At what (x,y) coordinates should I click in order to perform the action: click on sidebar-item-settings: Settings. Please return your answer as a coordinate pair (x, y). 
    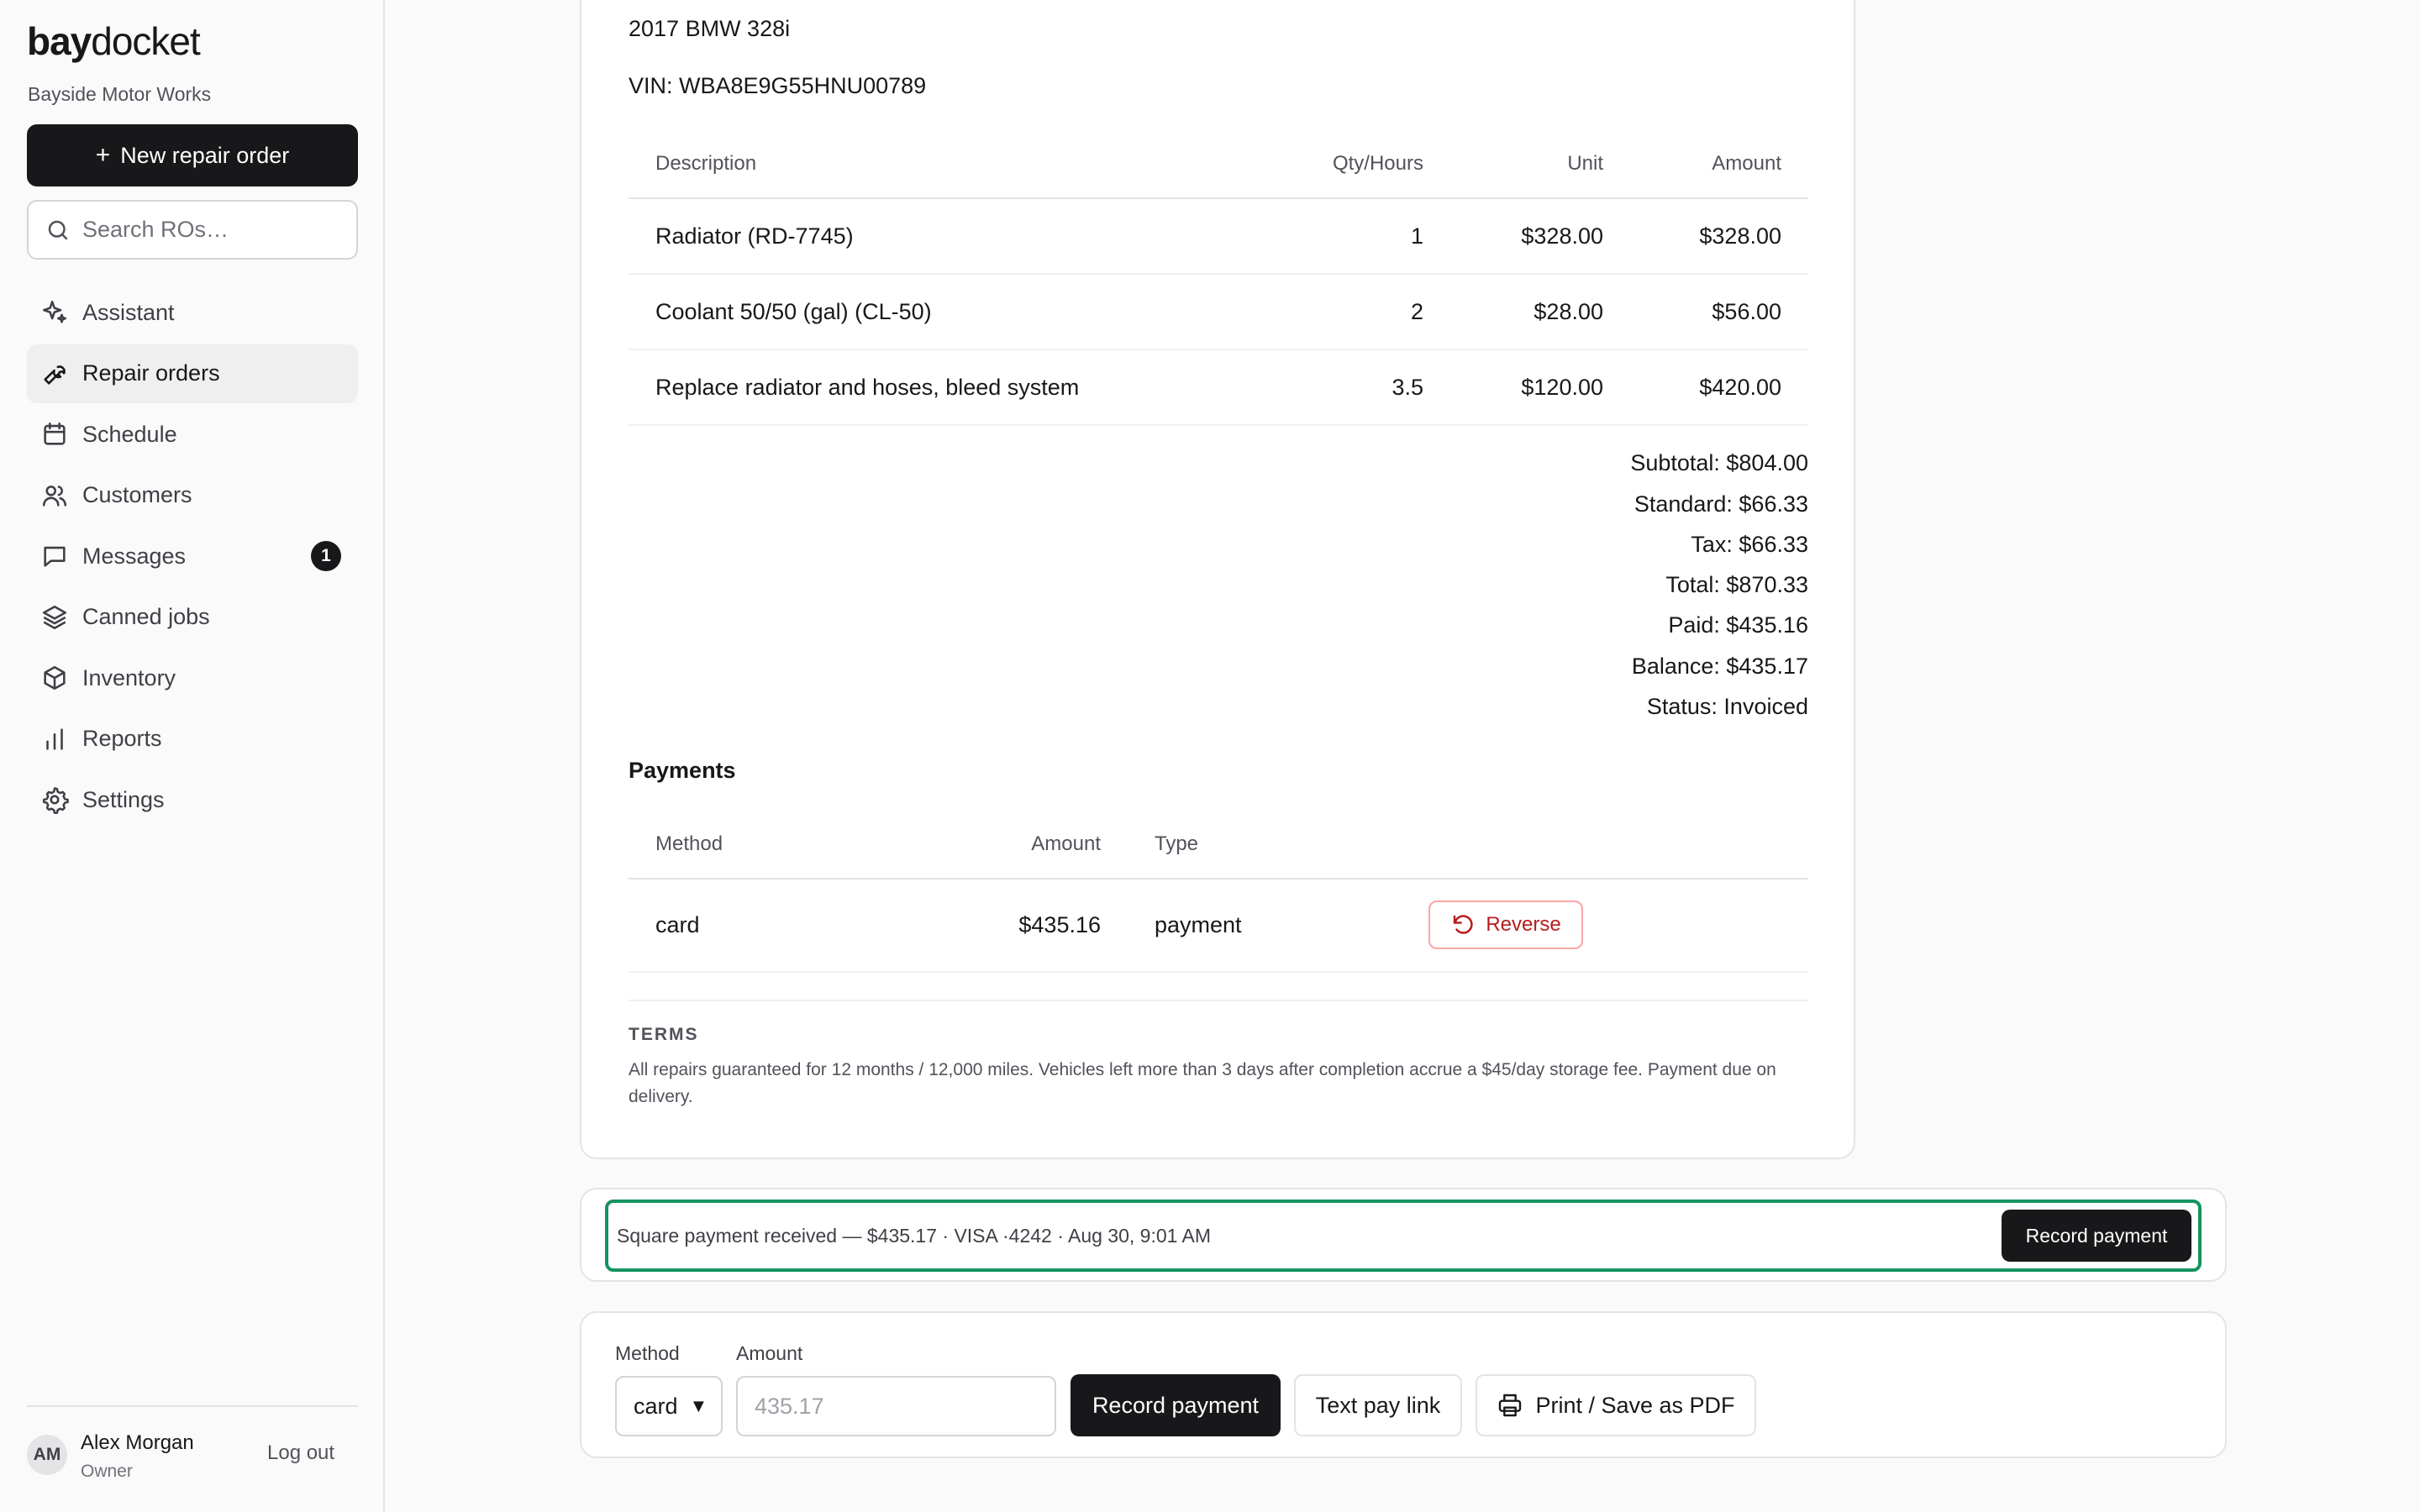
    Looking at the image, I should click on (192, 799).